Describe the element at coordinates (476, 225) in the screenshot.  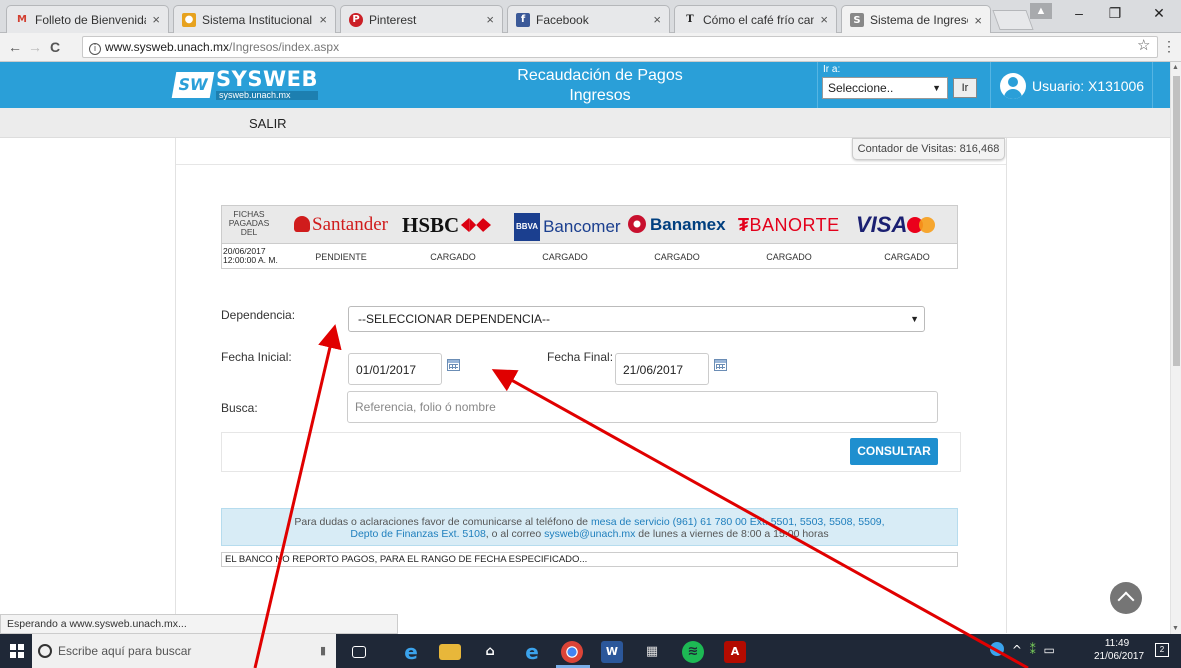
I see `hsbc-hexagon-icon` at that location.